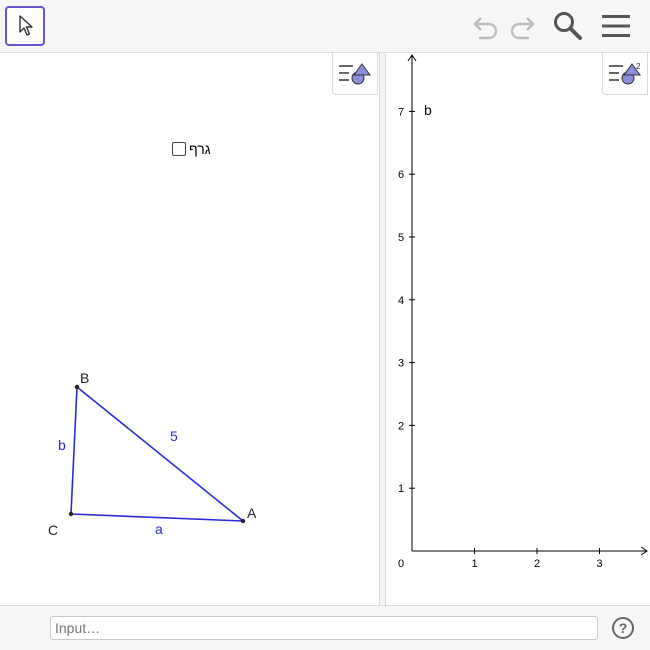 The width and height of the screenshot is (650, 650). Describe the element at coordinates (53, 530) in the screenshot. I see `point-c-label: C` at that location.